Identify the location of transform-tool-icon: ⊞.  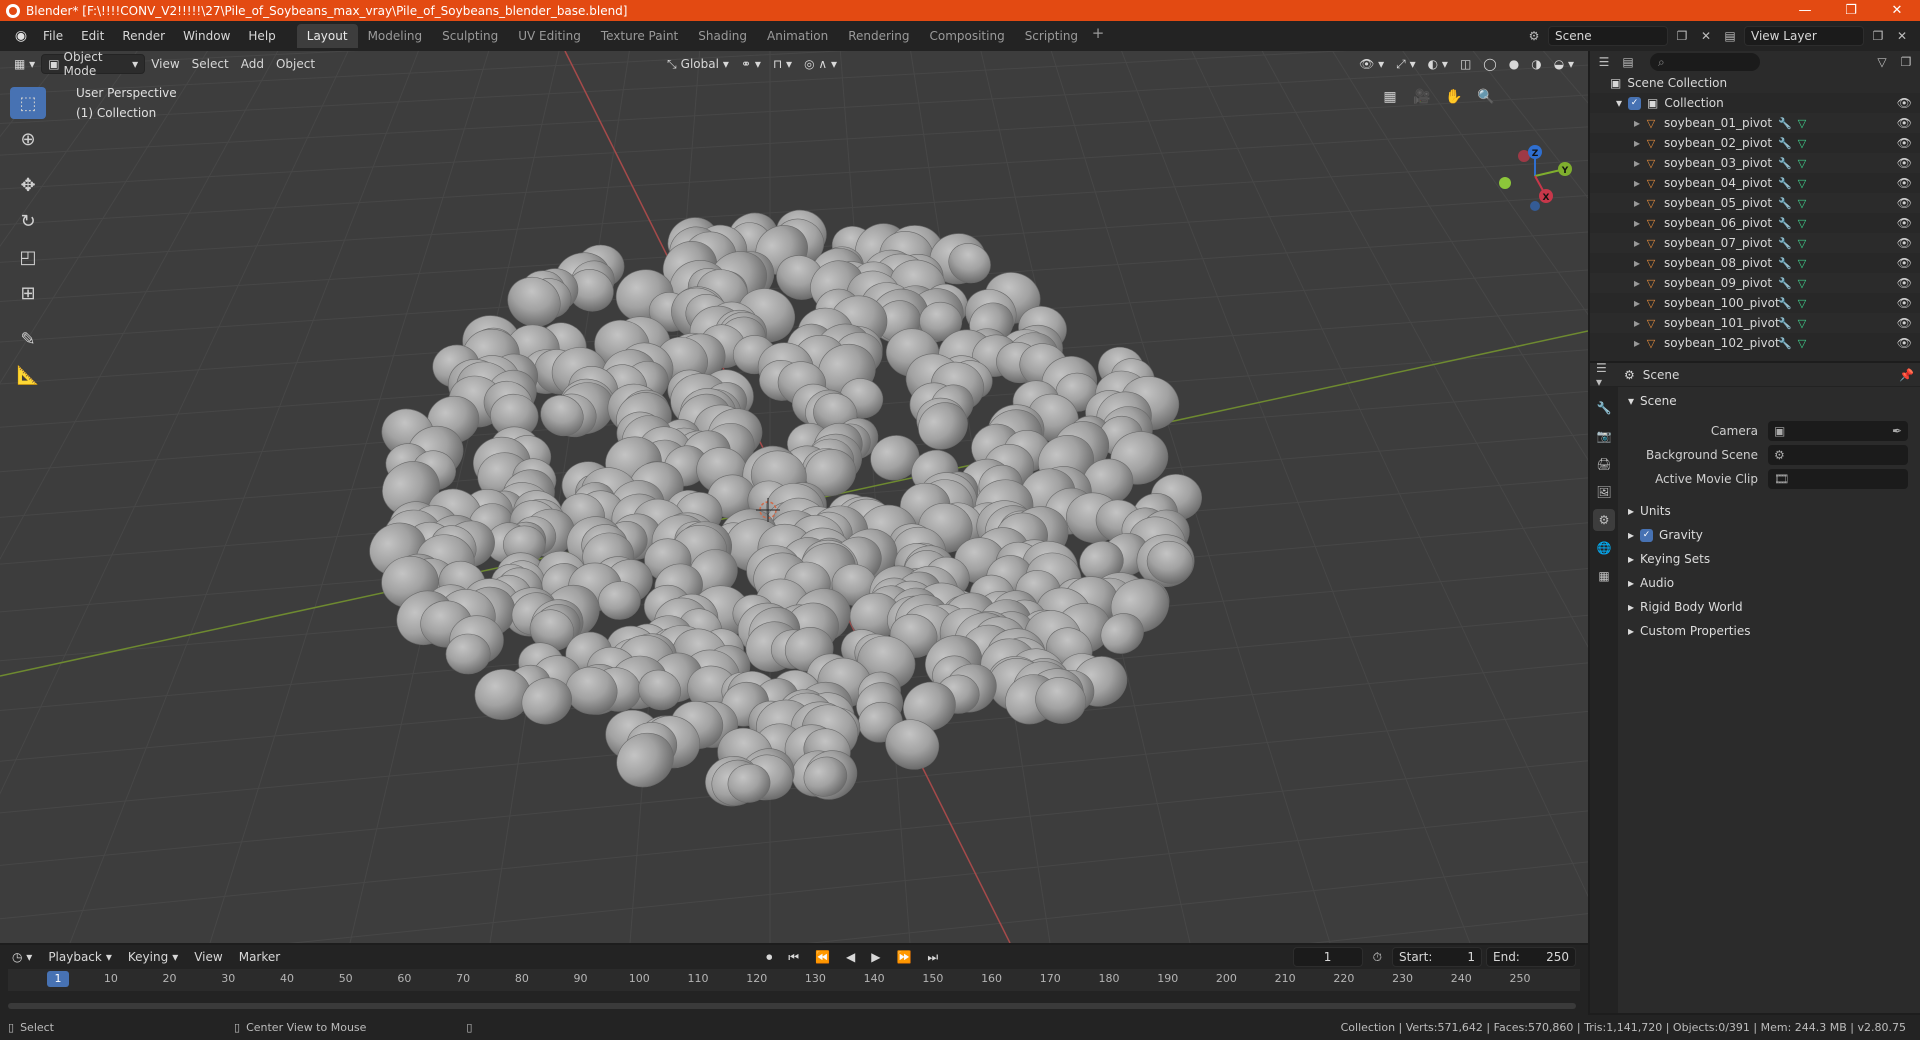
(28, 293).